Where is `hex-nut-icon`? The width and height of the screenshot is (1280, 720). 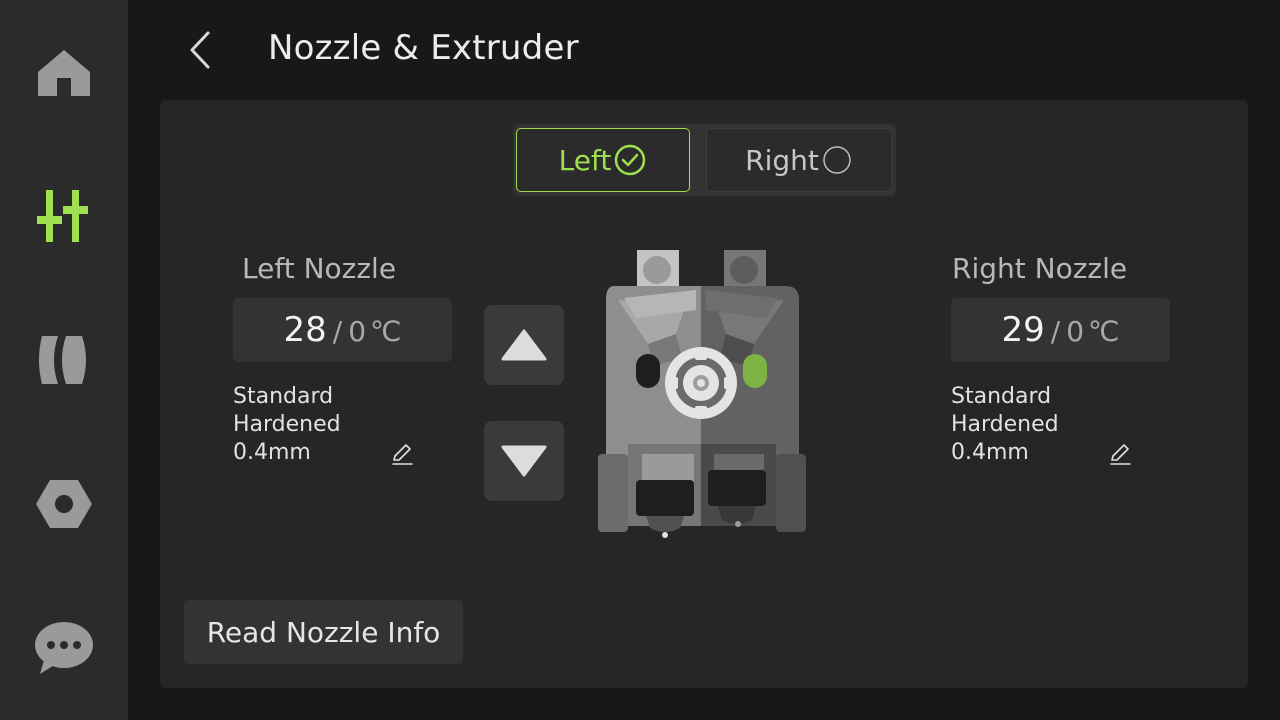 hex-nut-icon is located at coordinates (64, 504).